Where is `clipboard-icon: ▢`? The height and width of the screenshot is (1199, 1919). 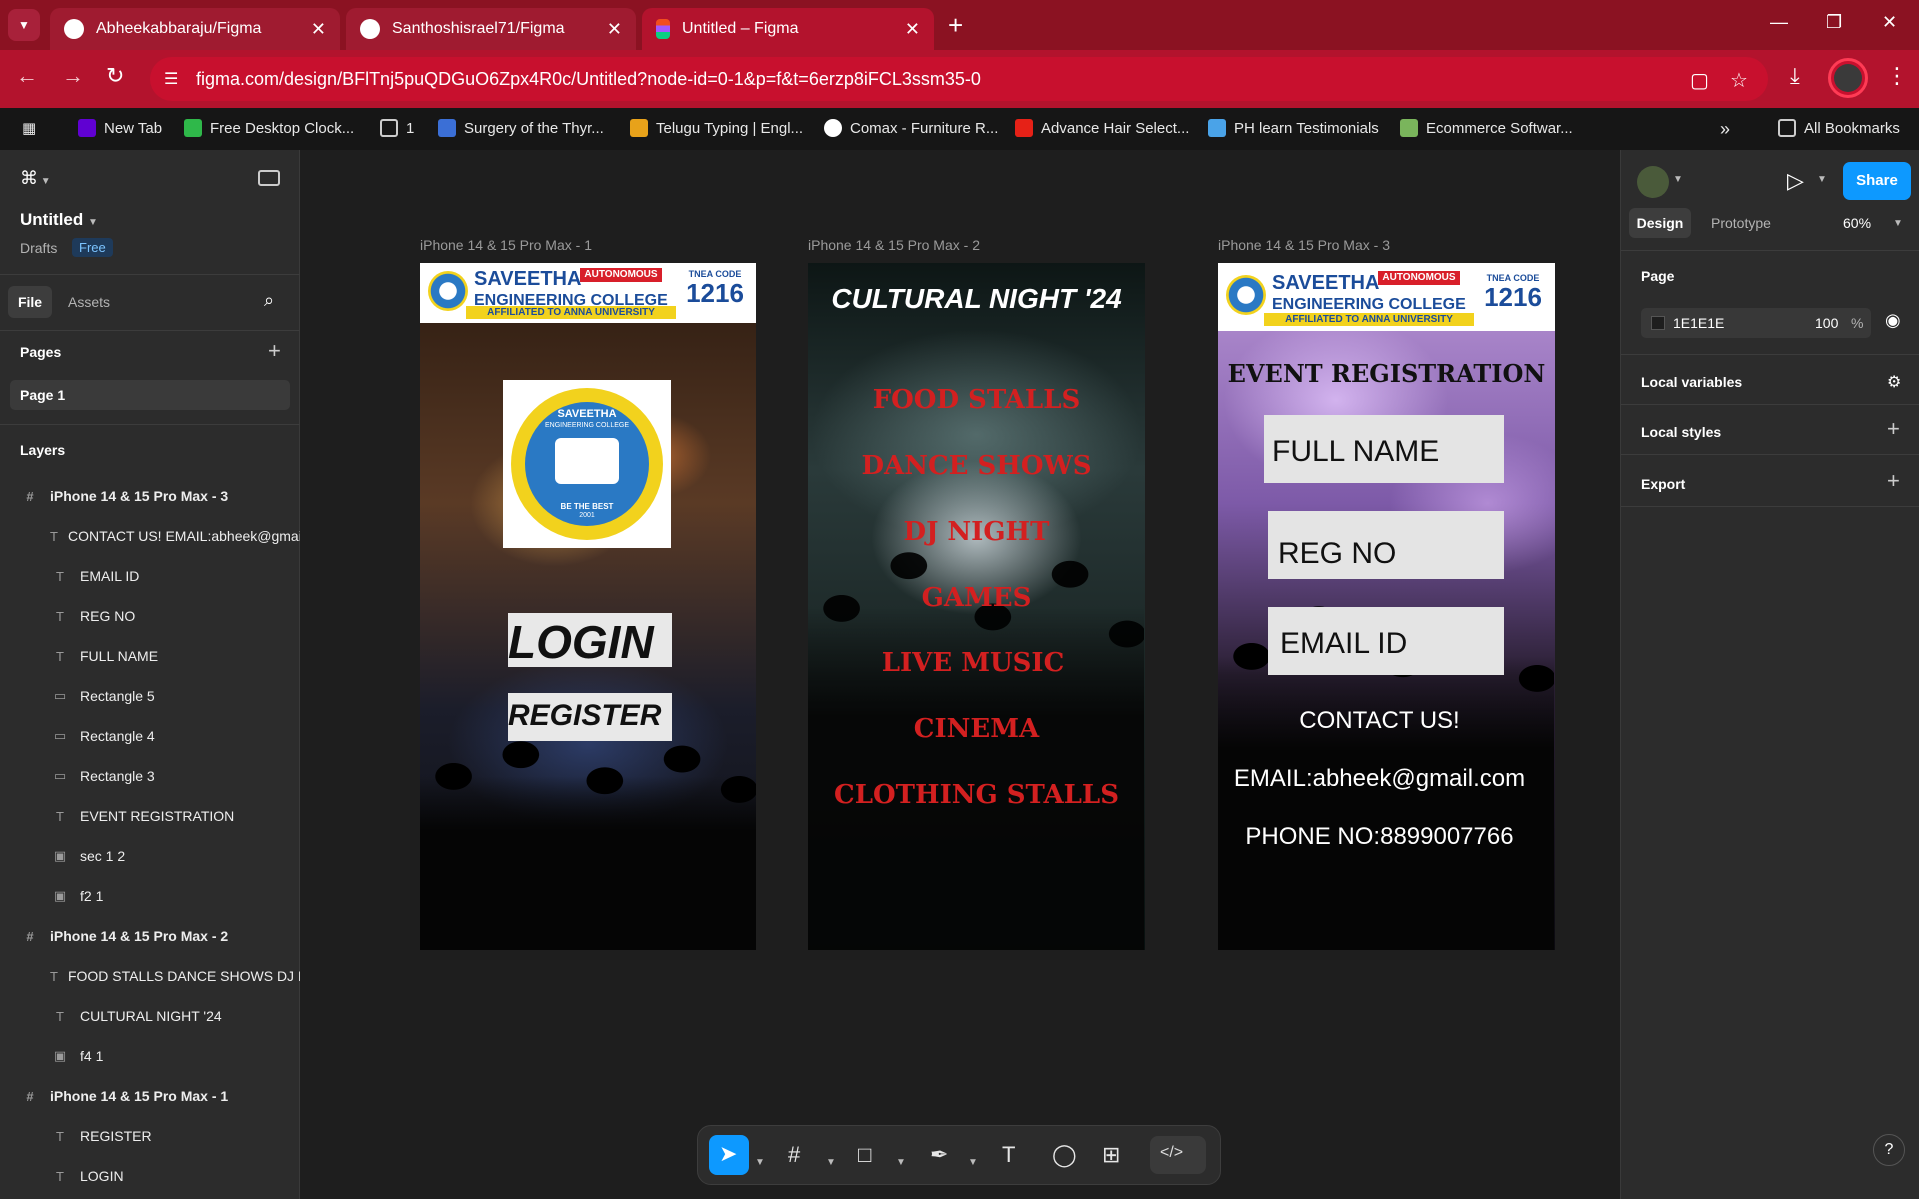
clipboard-icon: ▢ is located at coordinates (1699, 80).